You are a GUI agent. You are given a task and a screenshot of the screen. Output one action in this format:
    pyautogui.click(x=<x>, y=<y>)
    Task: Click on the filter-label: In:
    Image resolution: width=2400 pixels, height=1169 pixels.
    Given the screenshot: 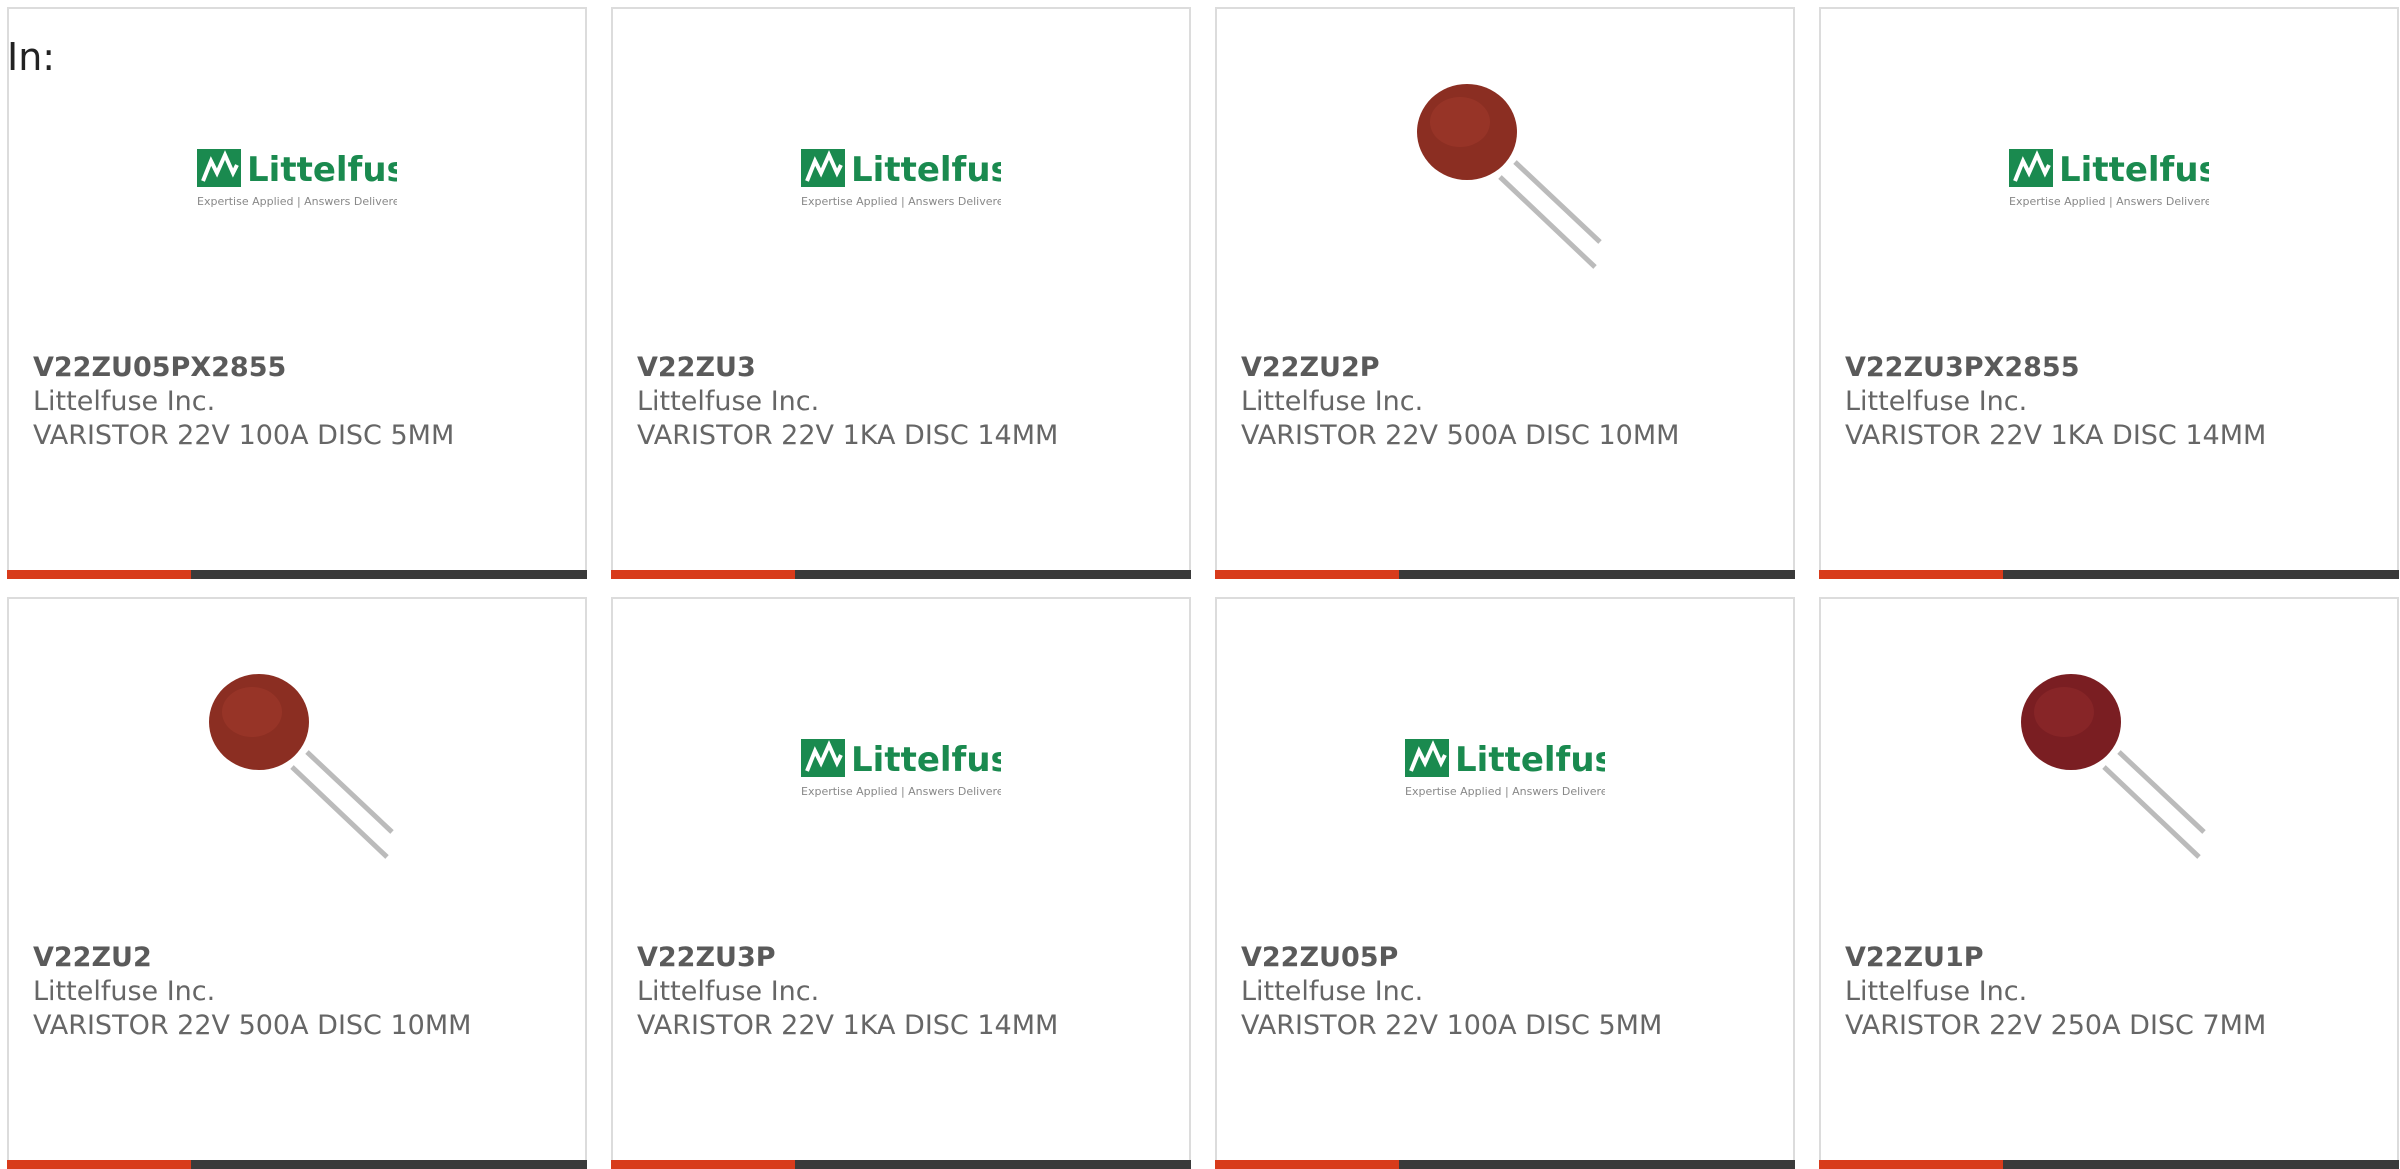 What is the action you would take?
    pyautogui.click(x=31, y=57)
    